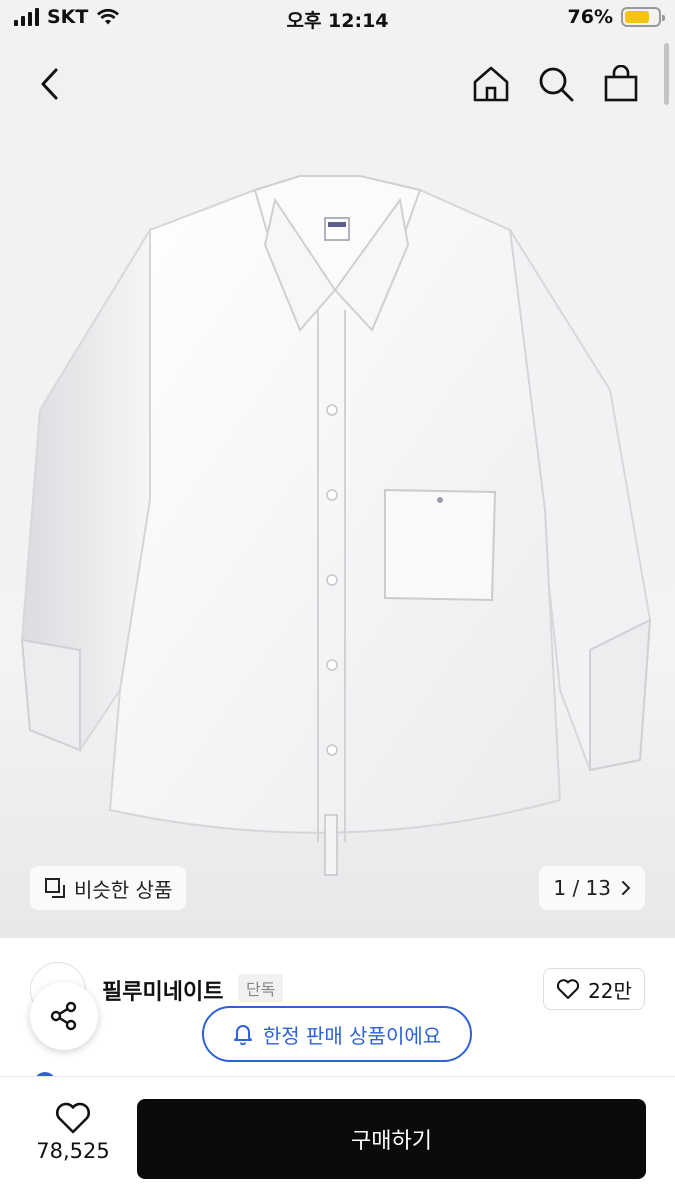 The image size is (675, 1200). I want to click on share-icon, so click(63, 1016).